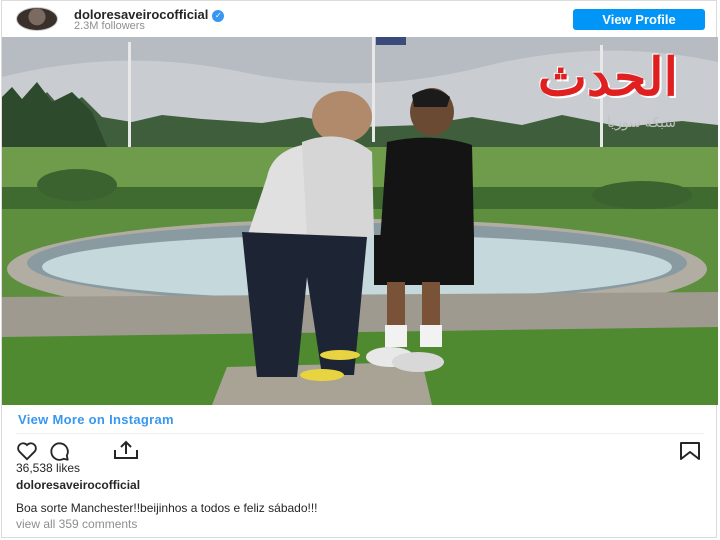  What do you see at coordinates (78, 485) in the screenshot?
I see `caption-username: doloresaveirocofficial` at bounding box center [78, 485].